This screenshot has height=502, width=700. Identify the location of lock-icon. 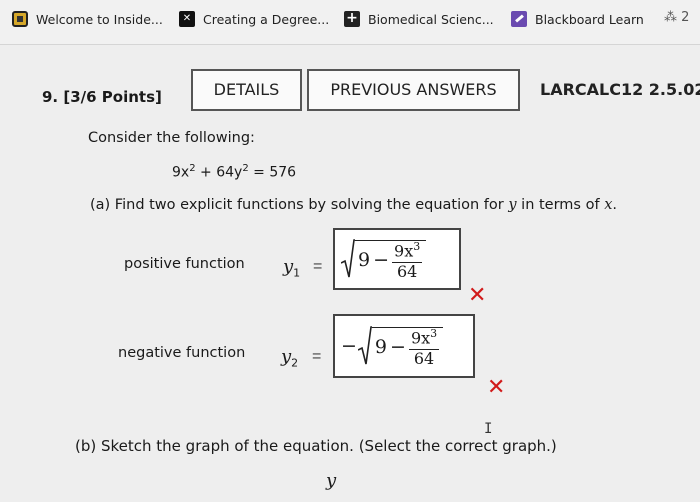
(20, 19).